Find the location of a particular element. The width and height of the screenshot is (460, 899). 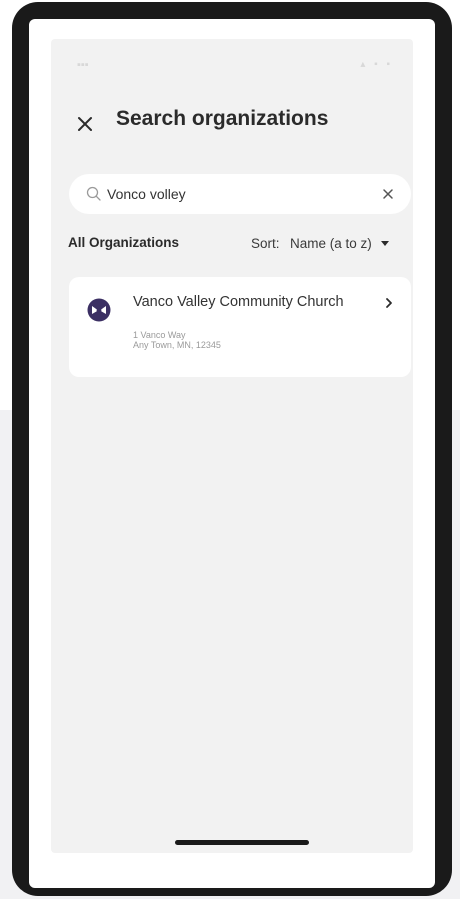

caret-down-icon is located at coordinates (385, 244).